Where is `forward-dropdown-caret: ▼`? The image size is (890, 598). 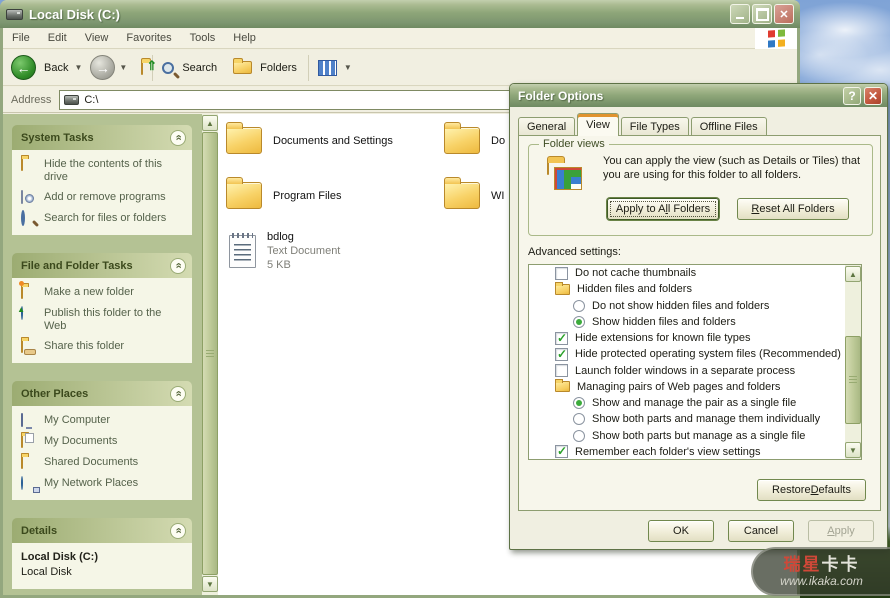
forward-dropdown-caret: ▼ is located at coordinates (123, 67).